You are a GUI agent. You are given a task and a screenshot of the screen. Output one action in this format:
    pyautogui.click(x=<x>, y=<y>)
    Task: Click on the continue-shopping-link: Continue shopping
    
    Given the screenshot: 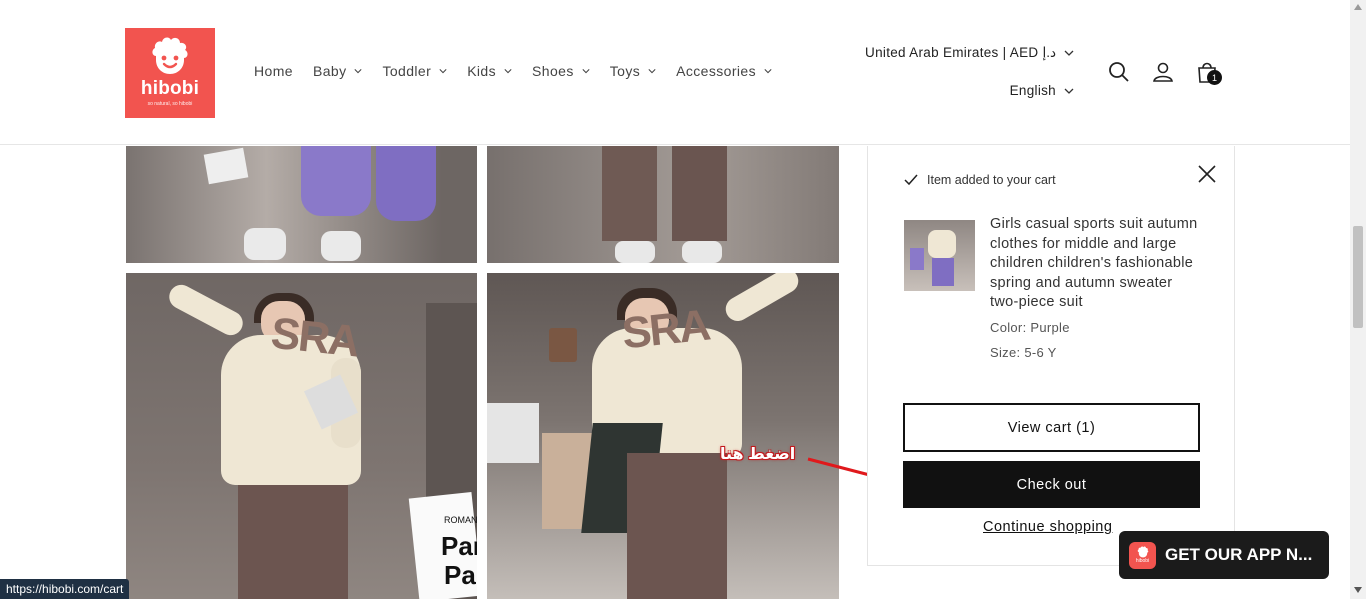 What is the action you would take?
    pyautogui.click(x=1047, y=527)
    